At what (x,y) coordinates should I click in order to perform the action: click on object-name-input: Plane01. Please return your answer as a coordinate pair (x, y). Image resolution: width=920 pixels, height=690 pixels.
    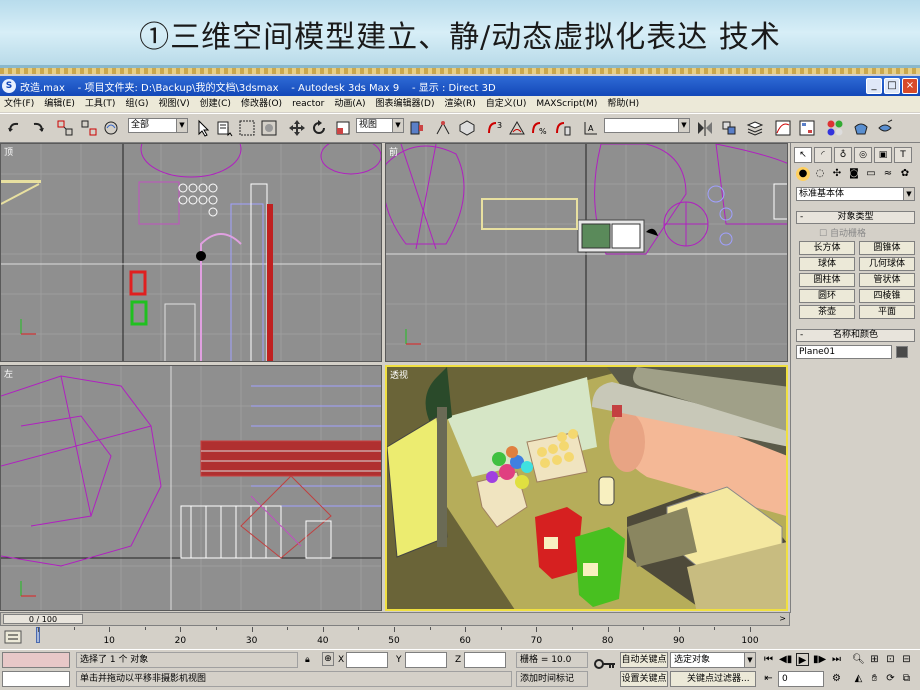
    Looking at the image, I should click on (844, 352).